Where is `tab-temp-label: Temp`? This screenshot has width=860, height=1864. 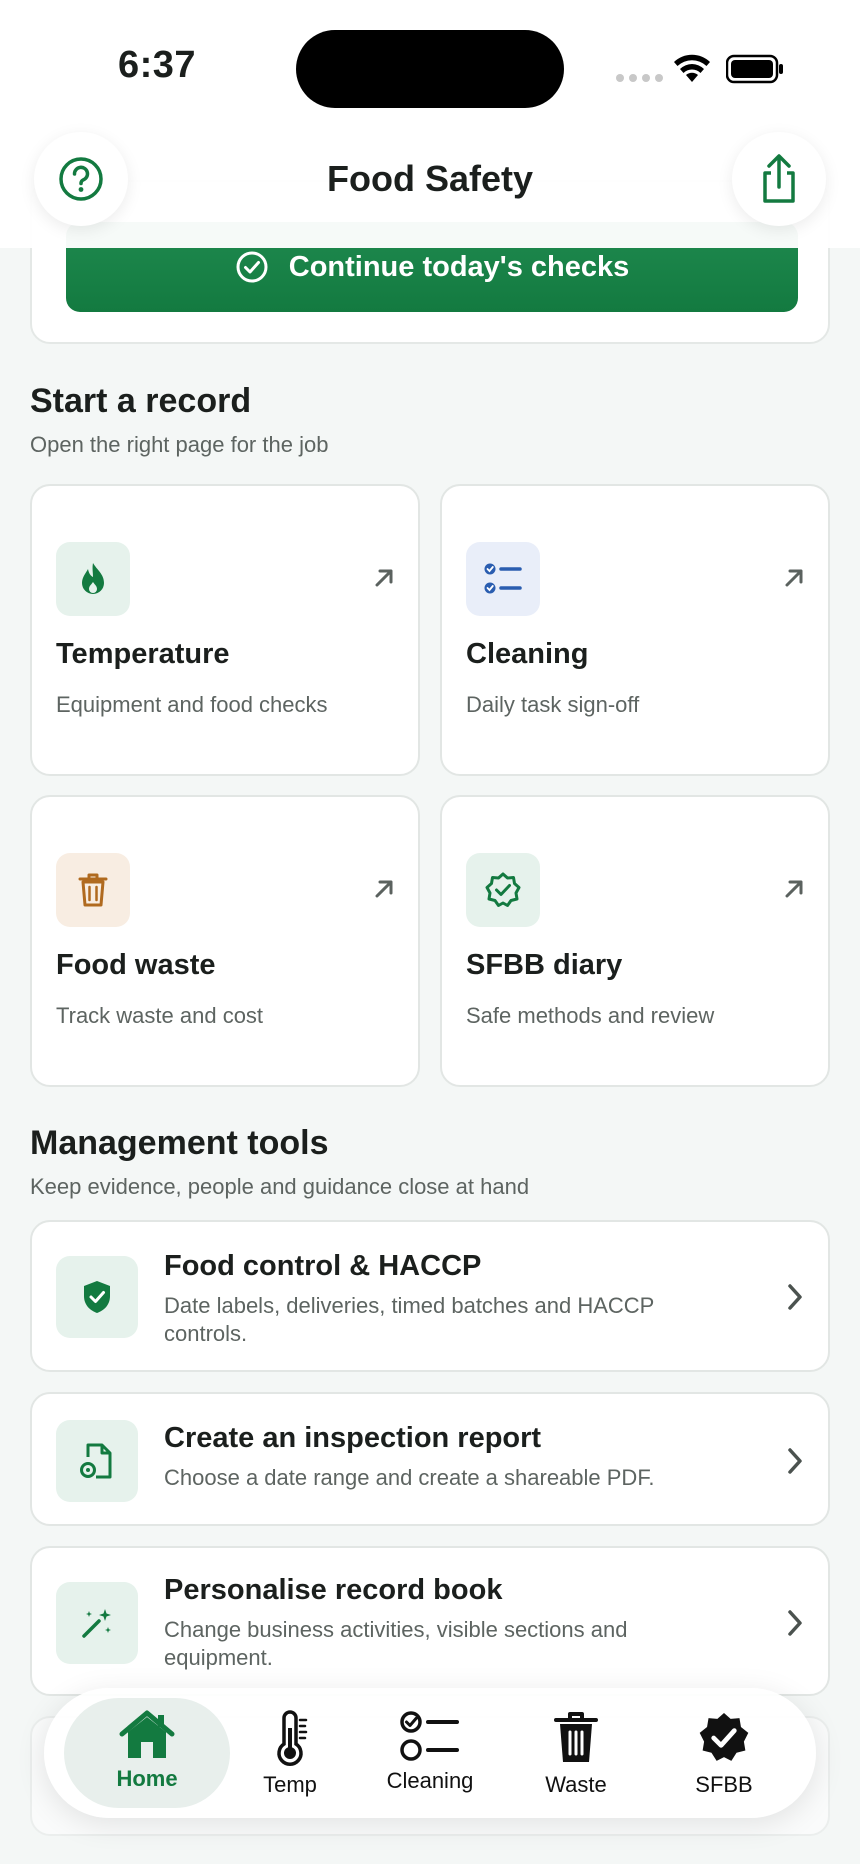
tab-temp-label: Temp is located at coordinates (290, 1784).